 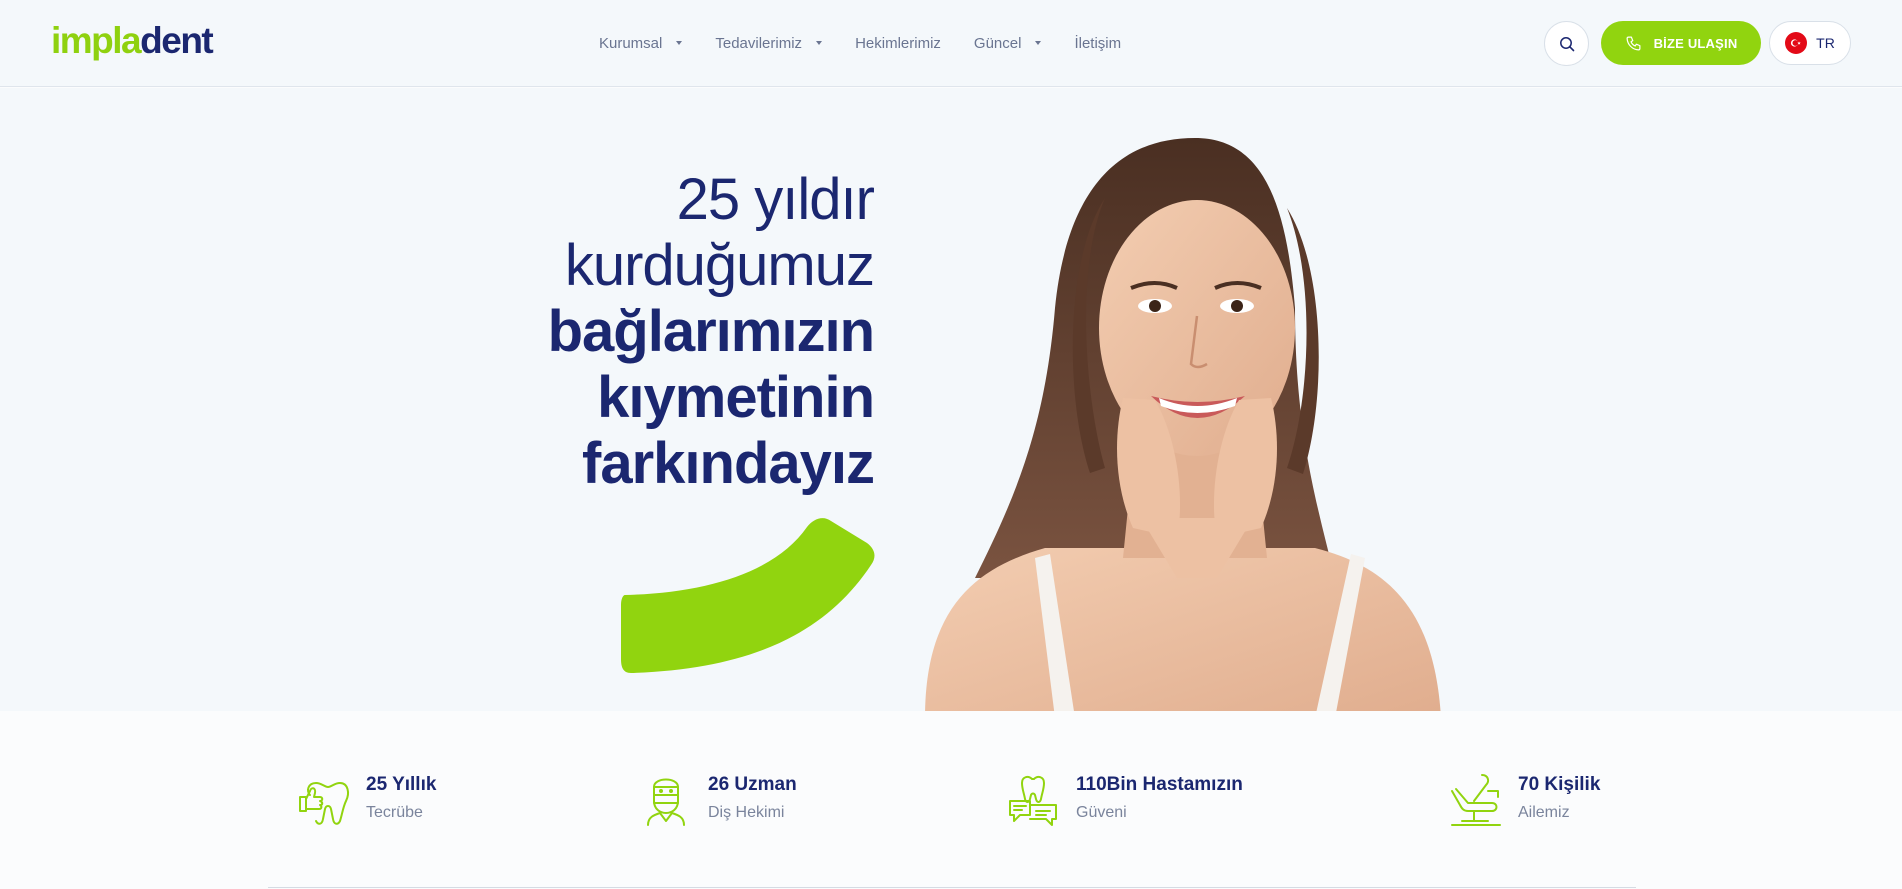 I want to click on stat-experience: 25 Yıllık Tecrübe, so click(x=366, y=799).